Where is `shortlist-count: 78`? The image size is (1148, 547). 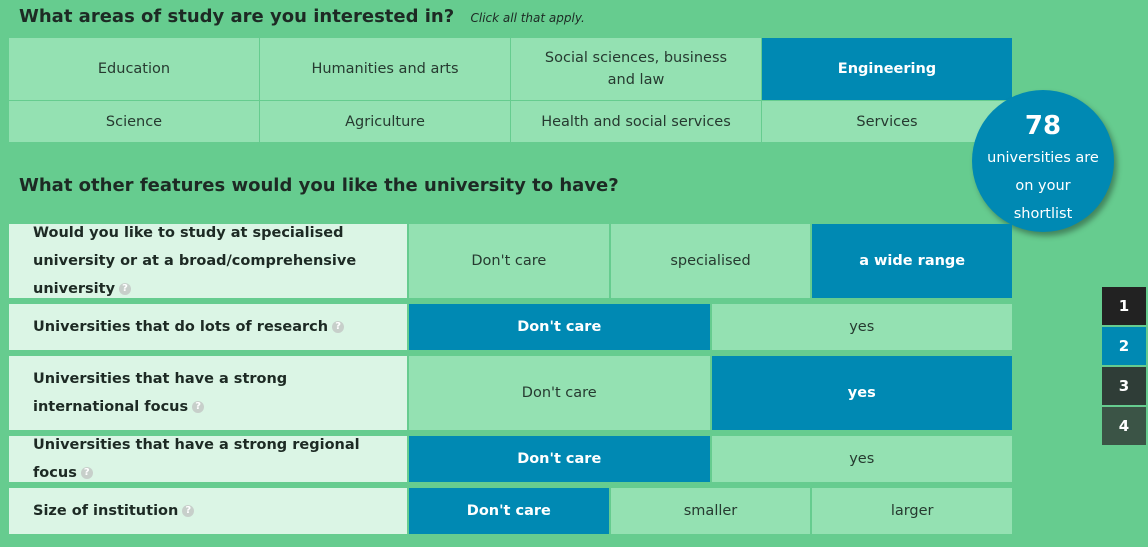 shortlist-count: 78 is located at coordinates (1043, 126).